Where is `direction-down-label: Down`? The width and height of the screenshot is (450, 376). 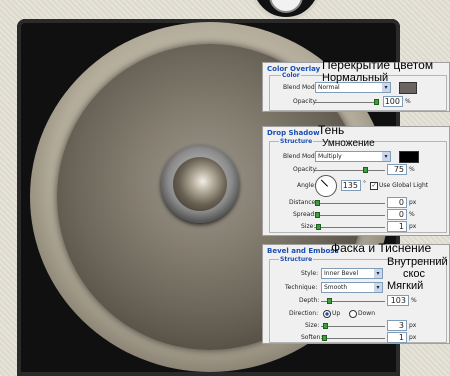 direction-down-label: Down is located at coordinates (367, 313).